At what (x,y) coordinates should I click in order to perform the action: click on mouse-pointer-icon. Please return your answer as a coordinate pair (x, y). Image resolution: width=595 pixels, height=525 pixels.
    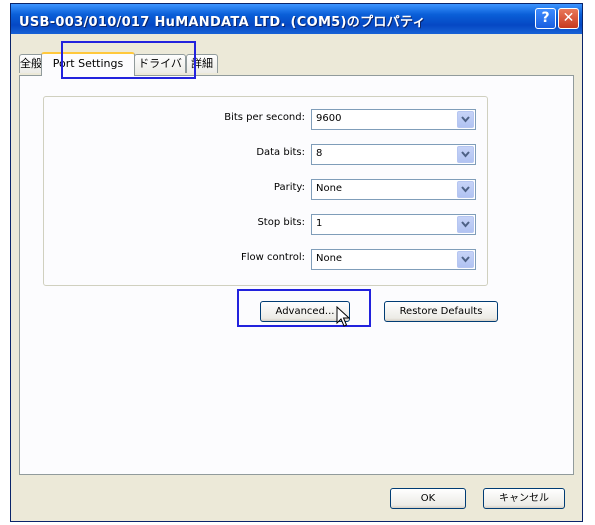
    Looking at the image, I should click on (343, 316).